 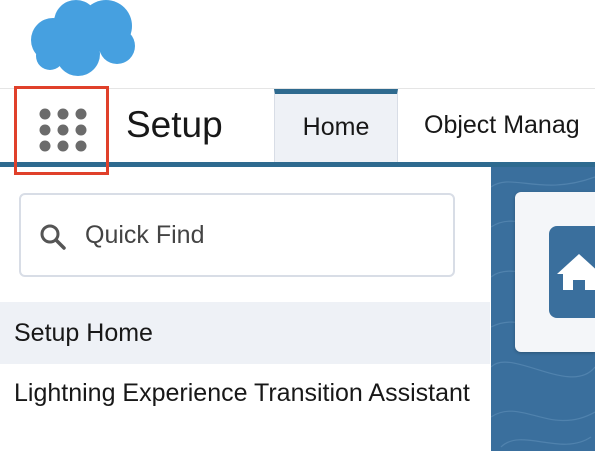 What do you see at coordinates (260, 235) in the screenshot?
I see `quick-find-input` at bounding box center [260, 235].